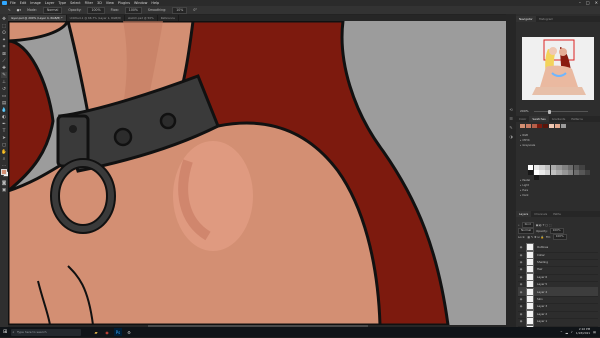 This screenshot has height=338, width=600. What do you see at coordinates (511, 109) in the screenshot?
I see `history-icon: ⟲` at bounding box center [511, 109].